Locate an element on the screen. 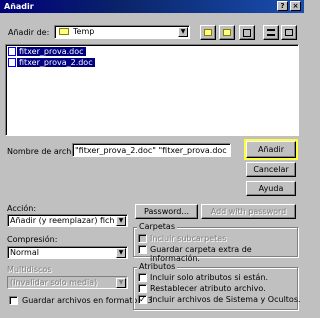 Image resolution: width=320 pixels, height=318 pixels. look-in-label: Añadir de: is located at coordinates (29, 32).